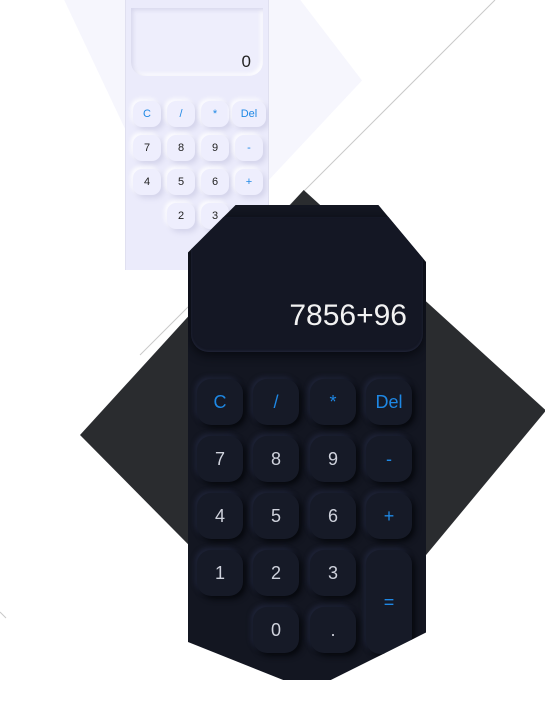  Describe the element at coordinates (220, 516) in the screenshot. I see `dark-key-4: 4` at that location.